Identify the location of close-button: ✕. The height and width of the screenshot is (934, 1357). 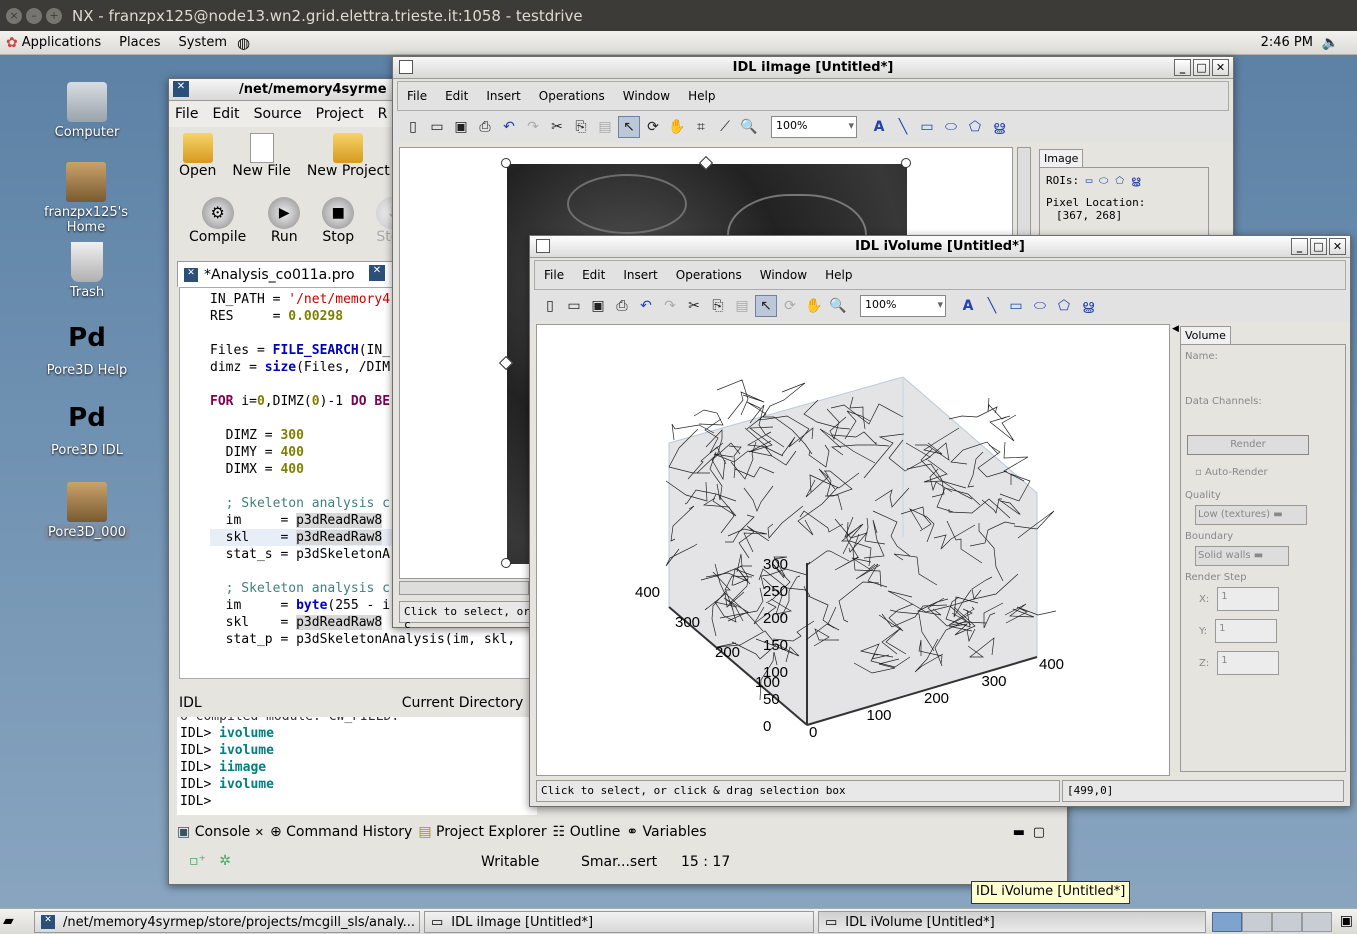
(1337, 246).